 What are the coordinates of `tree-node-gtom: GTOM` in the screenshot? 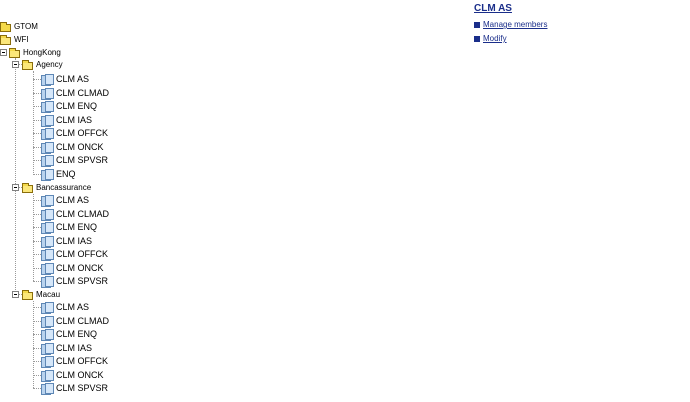 It's located at (19, 26).